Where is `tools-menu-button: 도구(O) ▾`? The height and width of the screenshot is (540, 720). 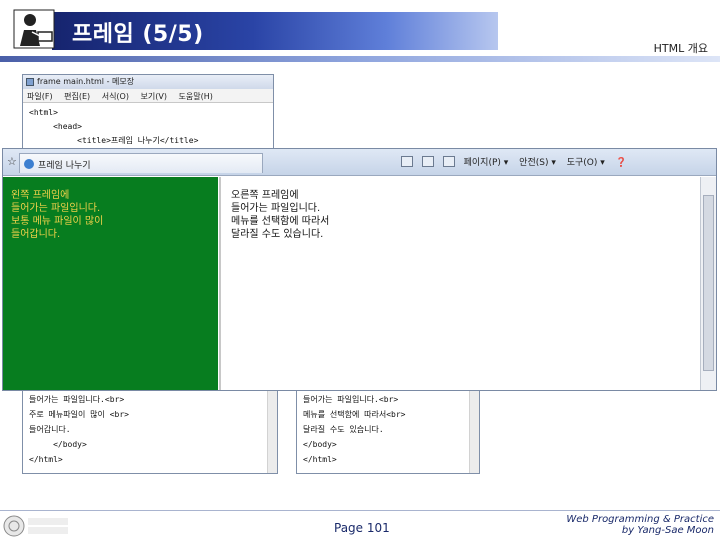 tools-menu-button: 도구(O) ▾ is located at coordinates (586, 163).